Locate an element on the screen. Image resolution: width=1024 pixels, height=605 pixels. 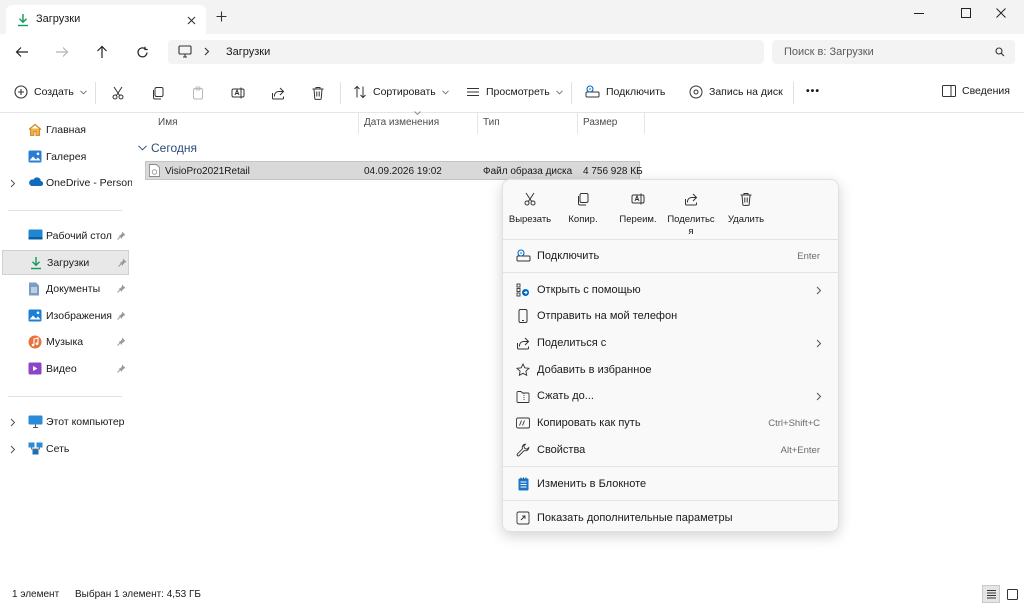
sidebar-item-video: Видео is located at coordinates (65, 369).